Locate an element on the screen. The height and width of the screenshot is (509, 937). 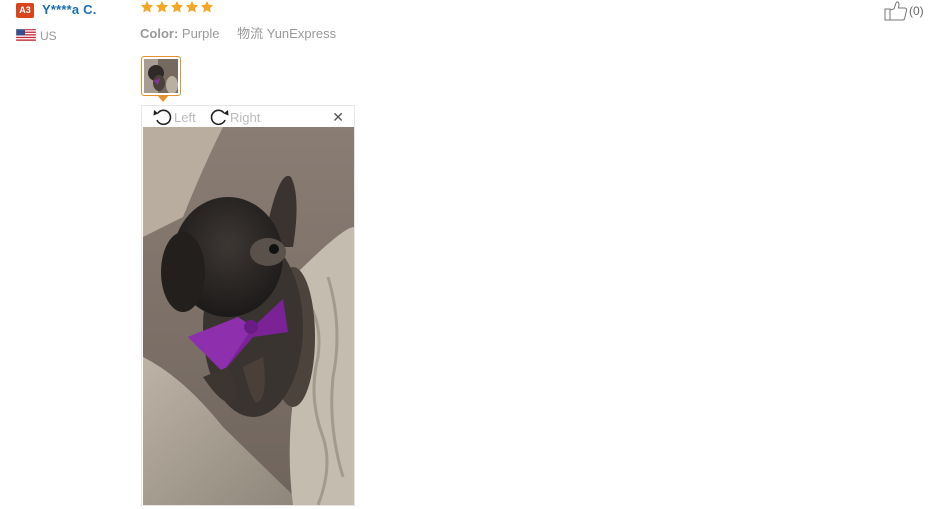
thumbs-up-icon is located at coordinates (896, 11).